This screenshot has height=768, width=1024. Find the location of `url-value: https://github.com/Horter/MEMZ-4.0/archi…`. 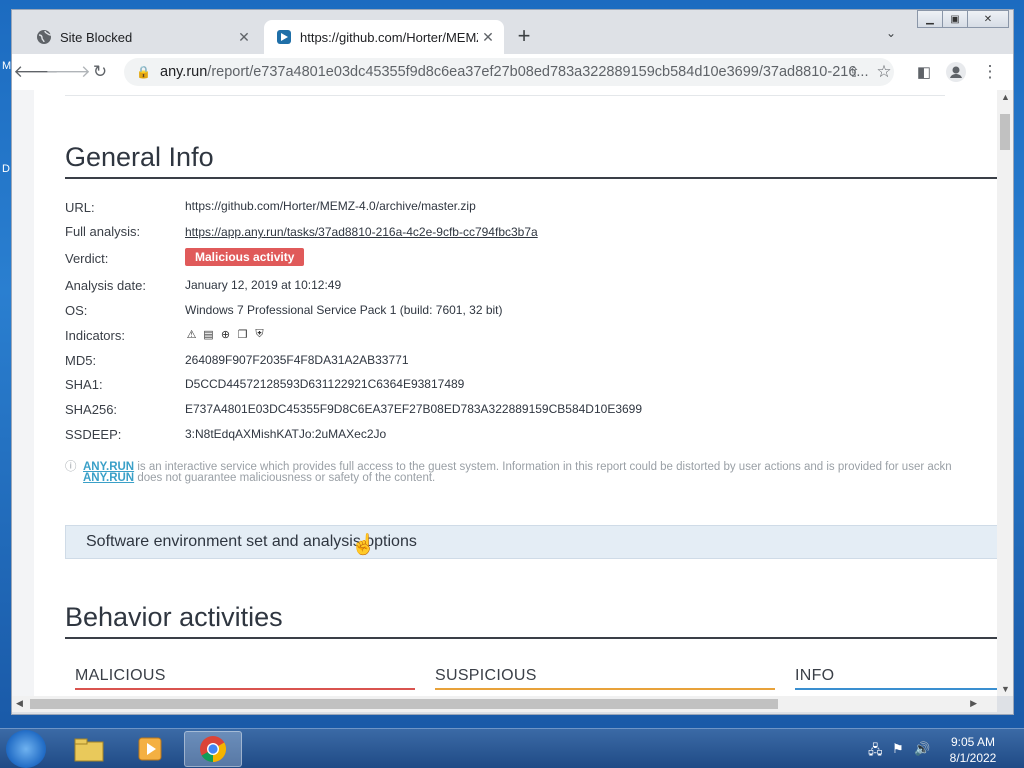

url-value: https://github.com/Horter/MEMZ-4.0/archi… is located at coordinates (330, 206).